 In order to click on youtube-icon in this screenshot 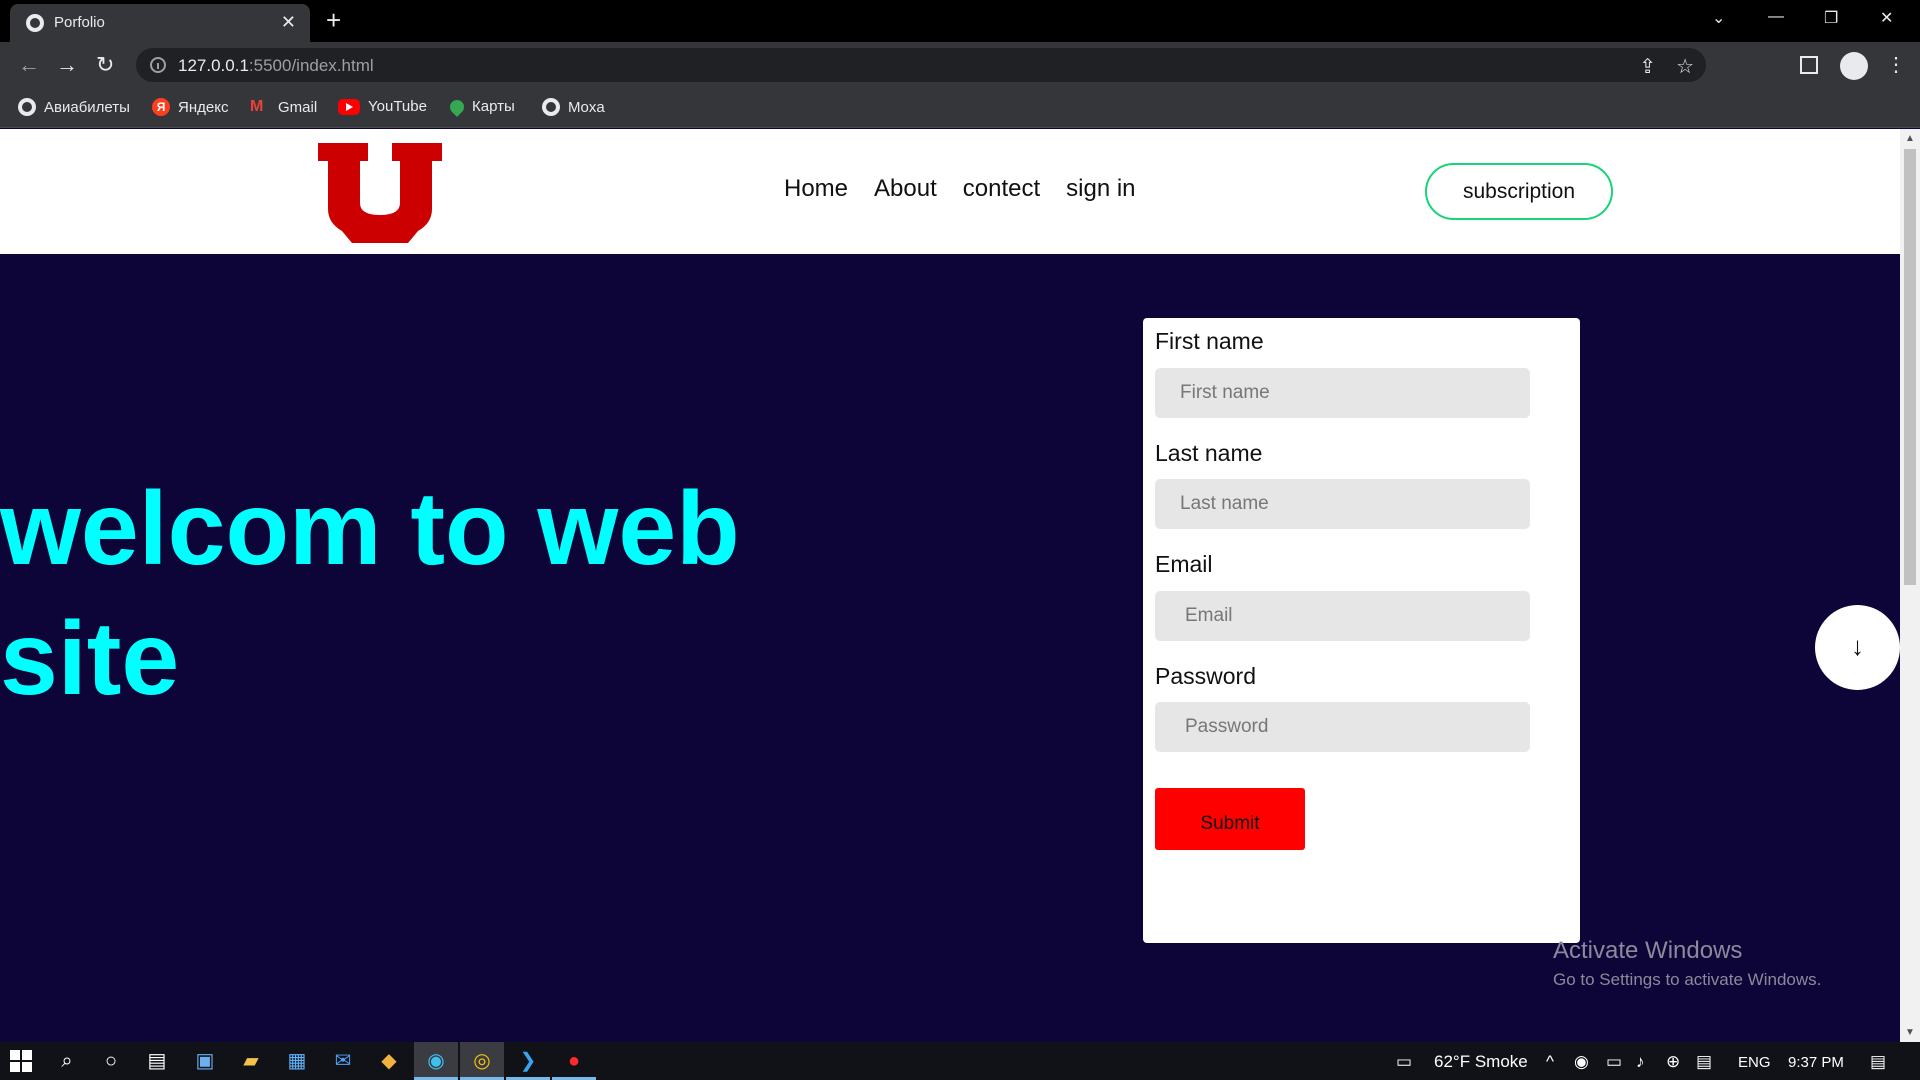, I will do `click(349, 106)`.